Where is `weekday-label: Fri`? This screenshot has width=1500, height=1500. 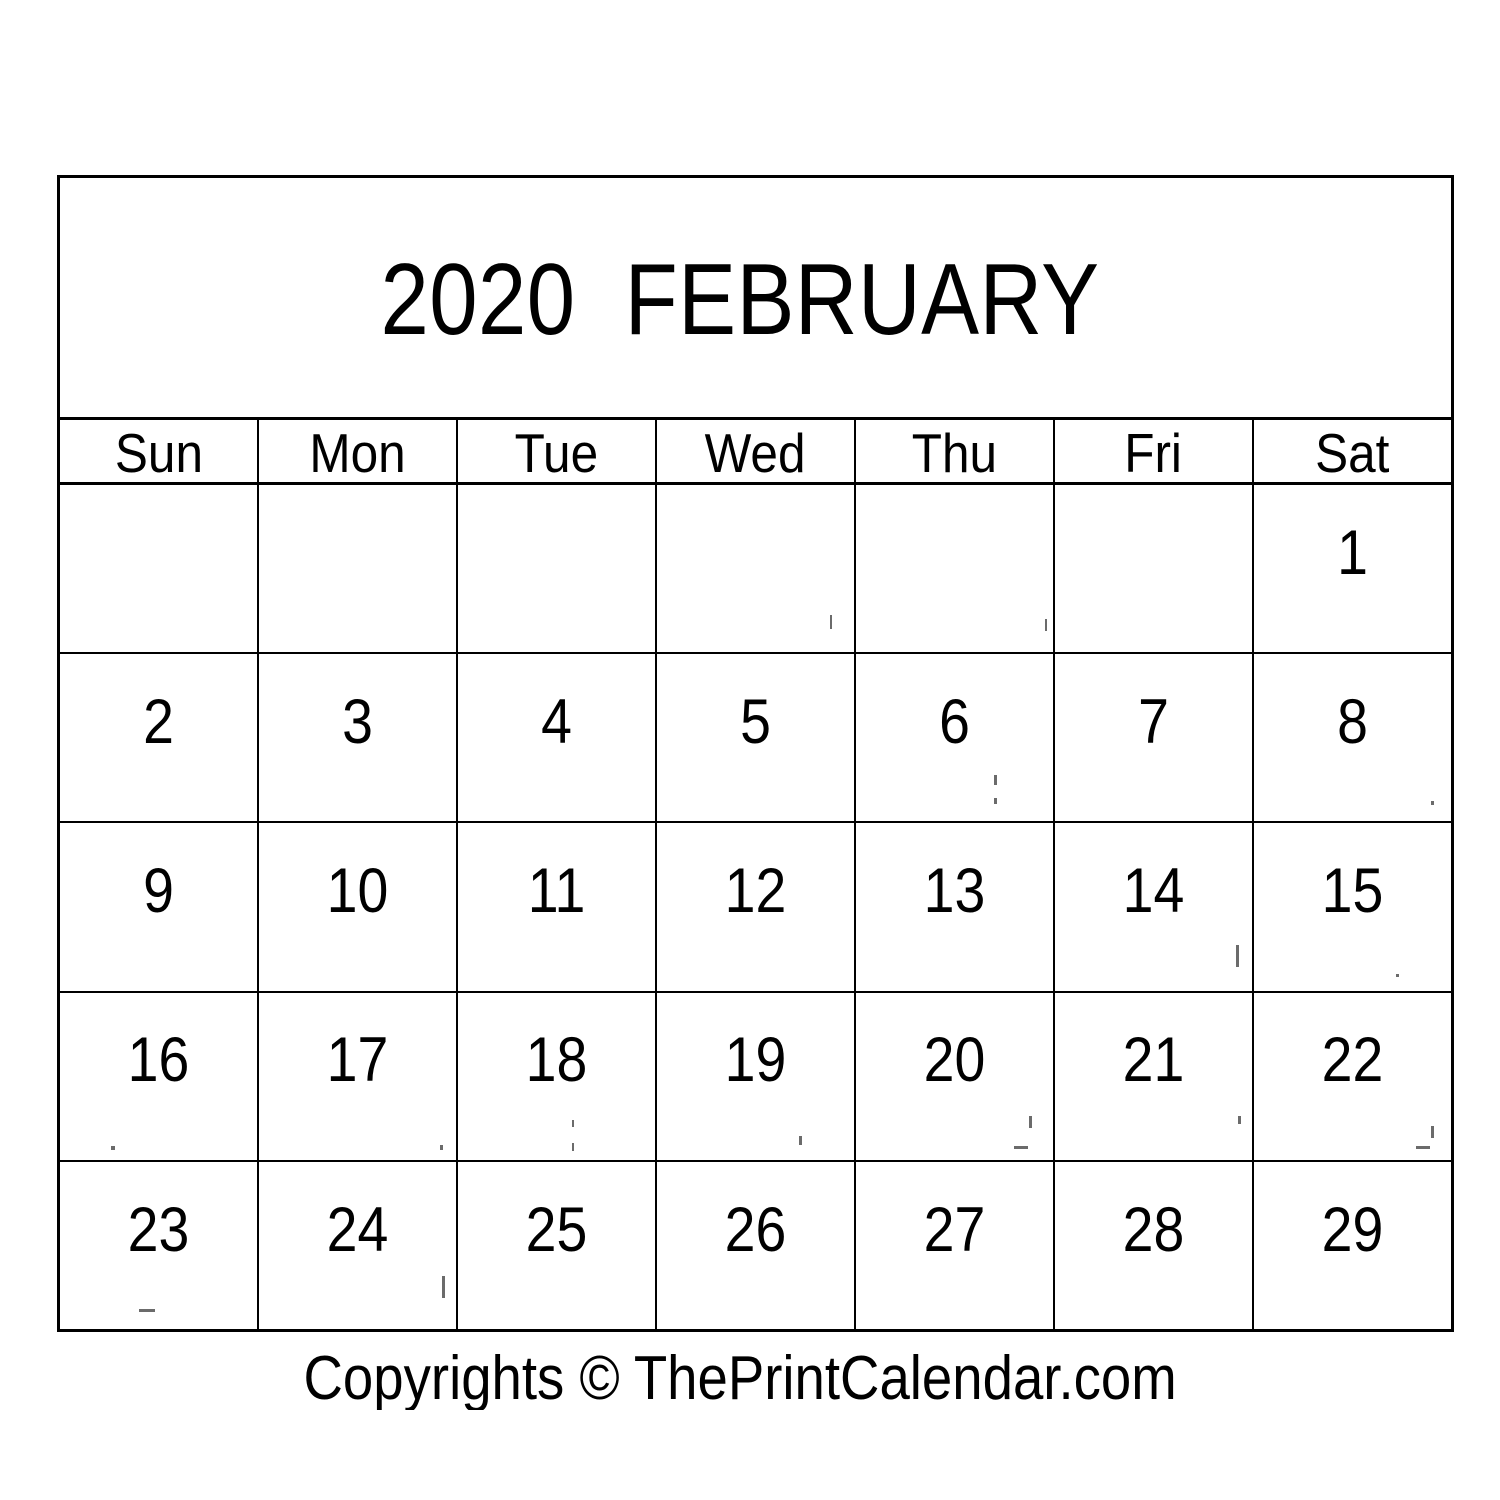 weekday-label: Fri is located at coordinates (1153, 451).